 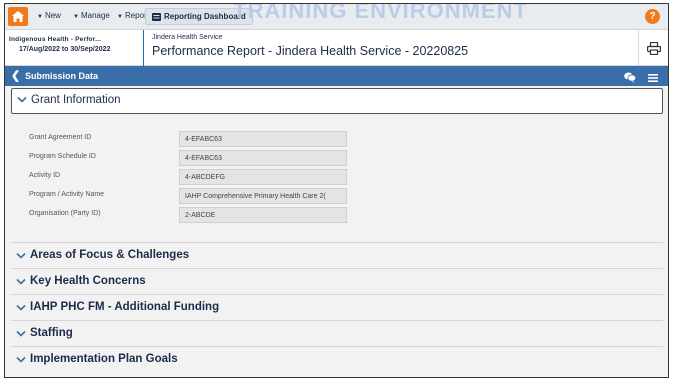 I want to click on section-grant-information: Grant Information, so click(x=337, y=101).